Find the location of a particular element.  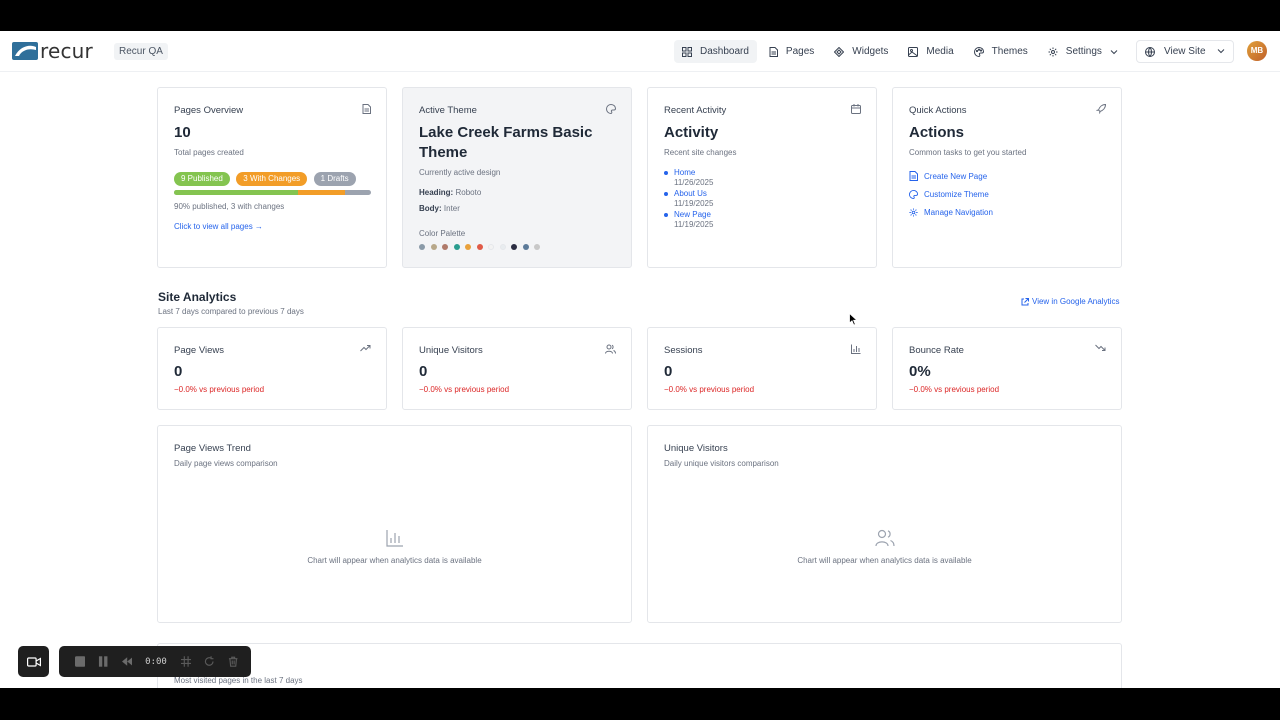

color-palette is located at coordinates (482, 247).